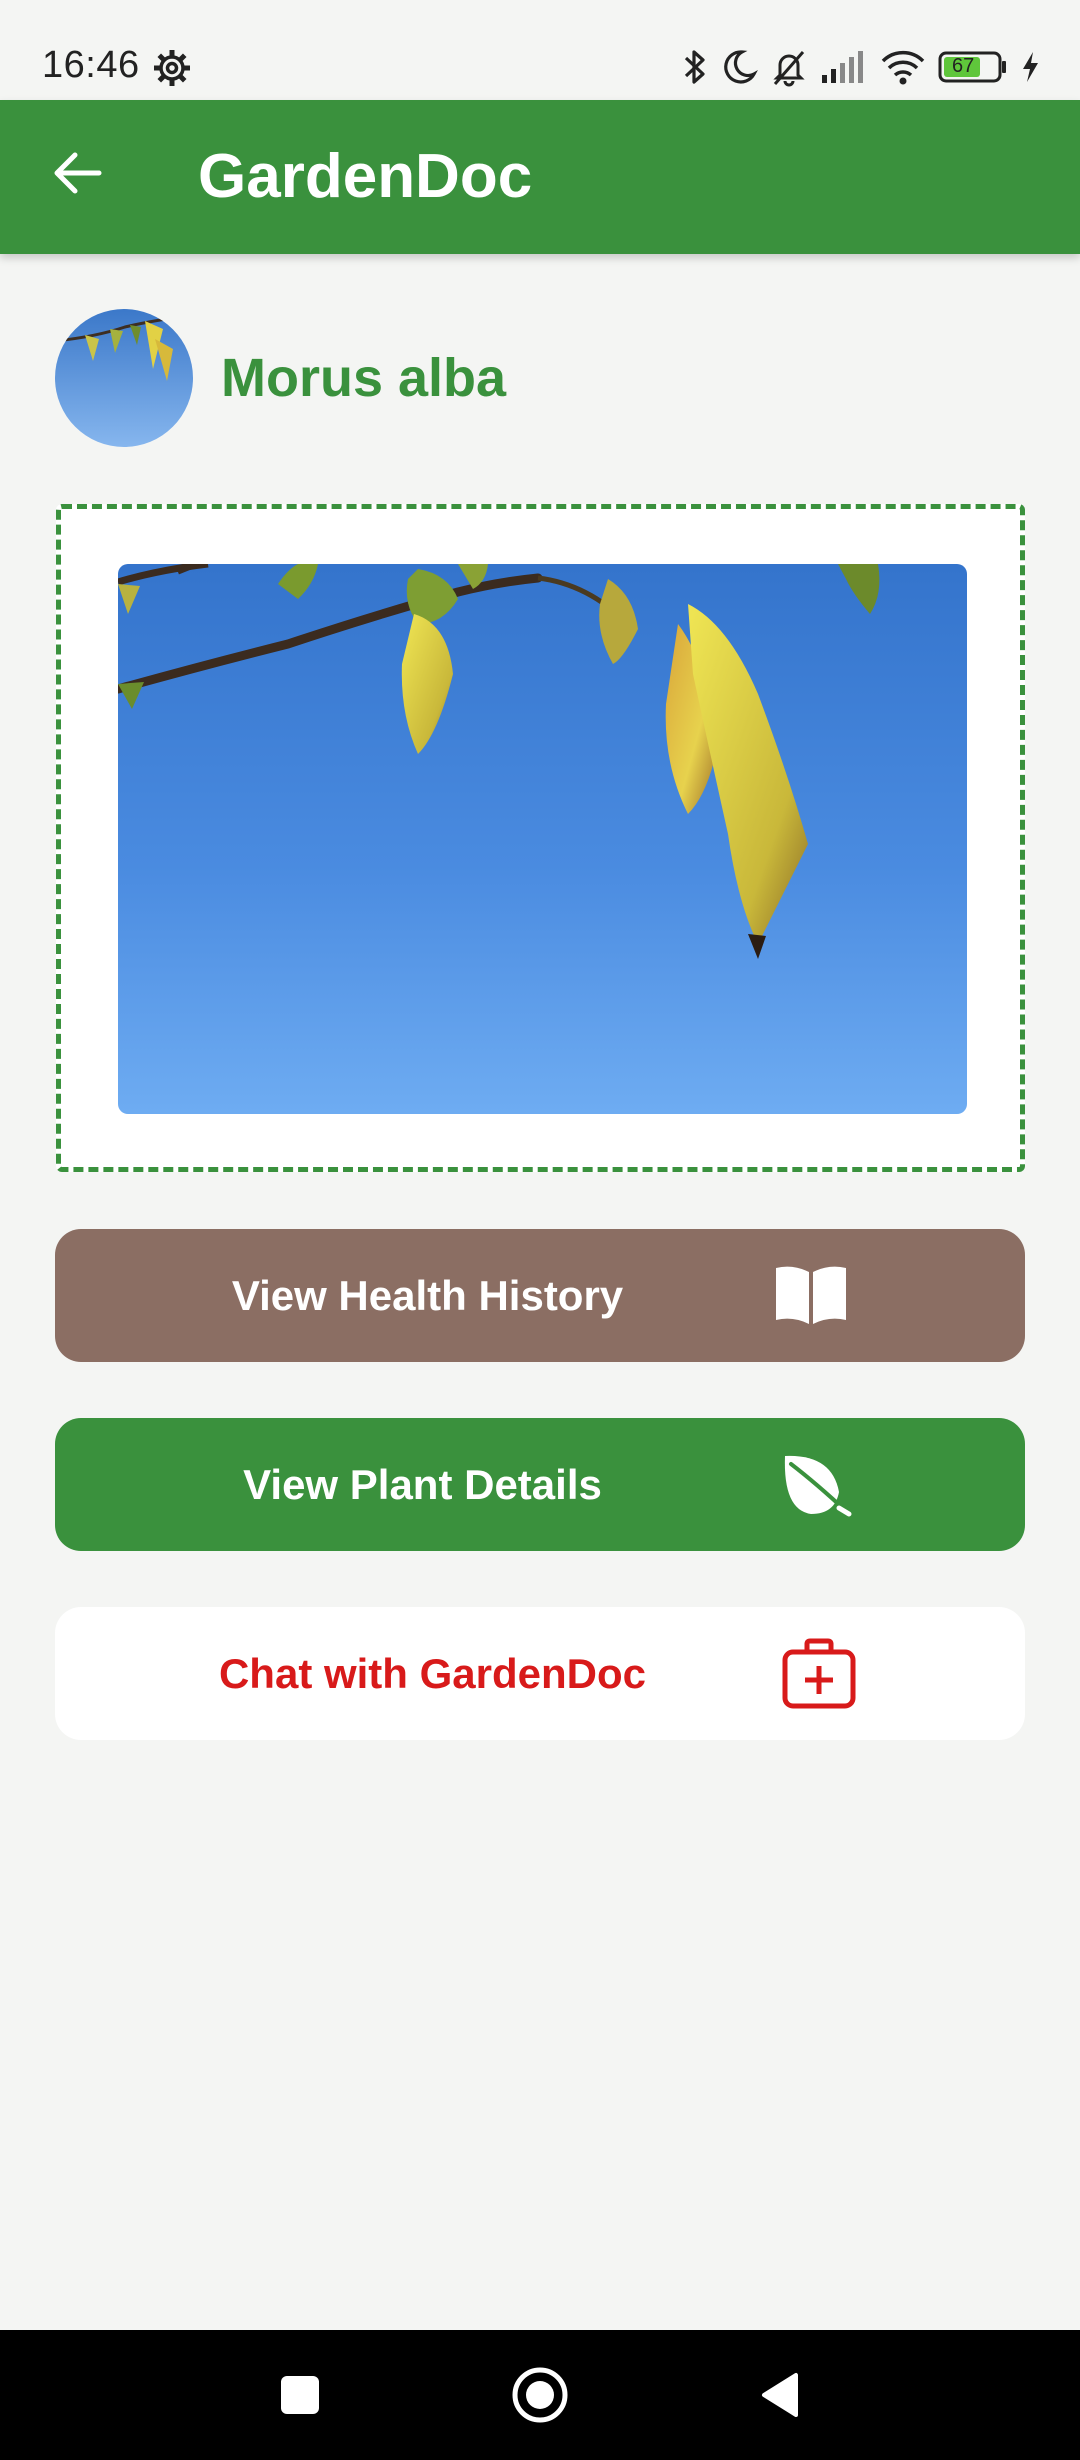 The image size is (1080, 2460). What do you see at coordinates (844, 67) in the screenshot?
I see `cellular-signal-icon` at bounding box center [844, 67].